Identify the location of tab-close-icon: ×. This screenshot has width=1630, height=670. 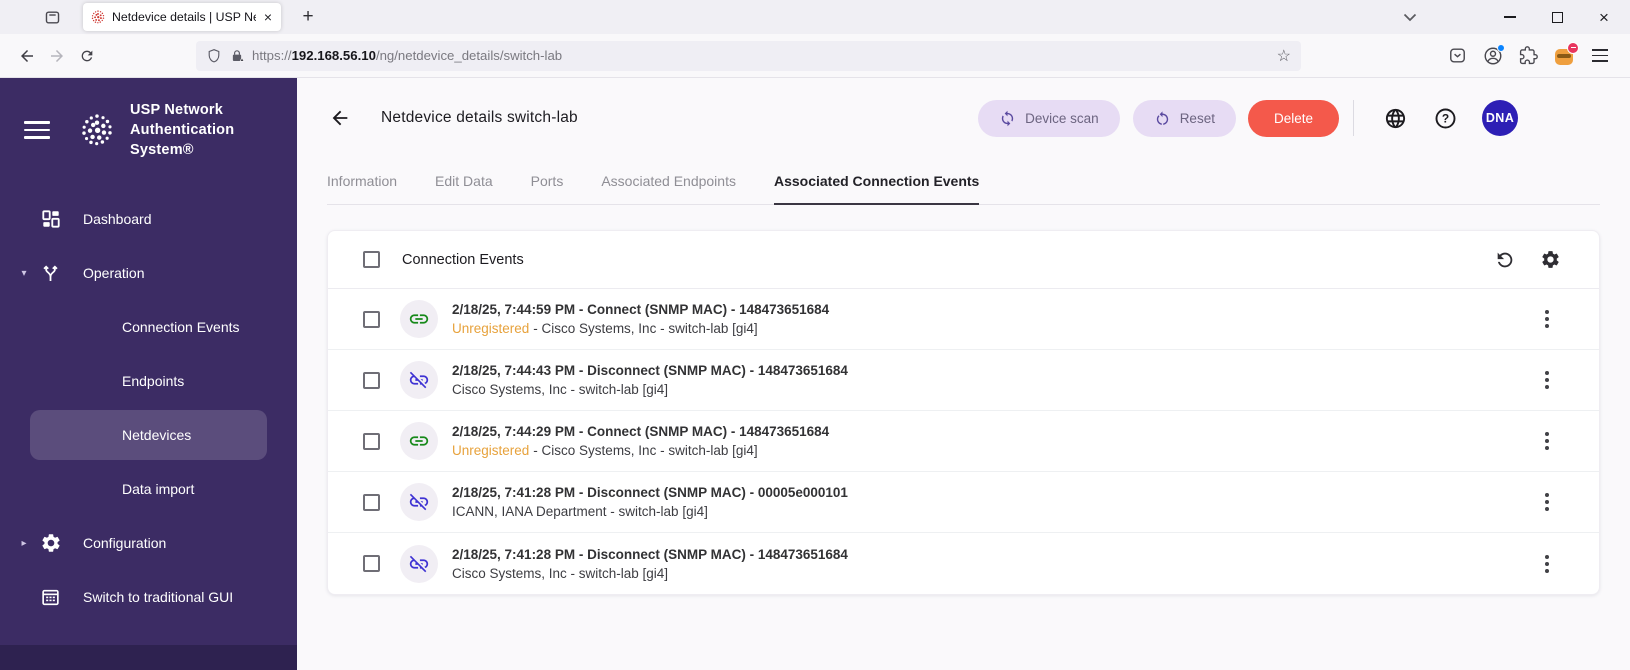
(268, 17).